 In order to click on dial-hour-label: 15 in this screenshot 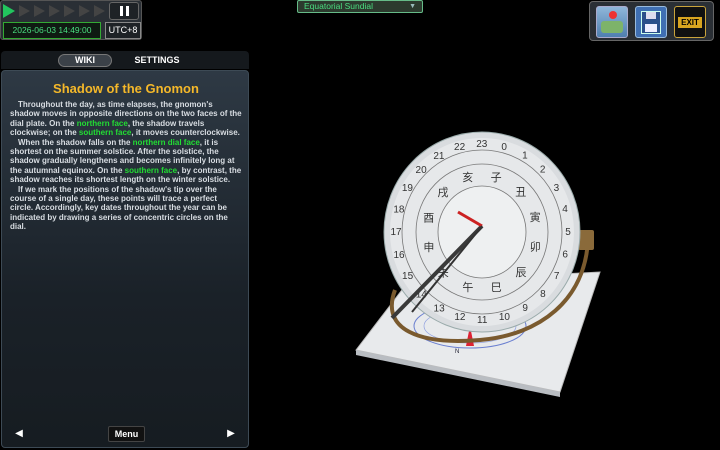, I will do `click(408, 276)`.